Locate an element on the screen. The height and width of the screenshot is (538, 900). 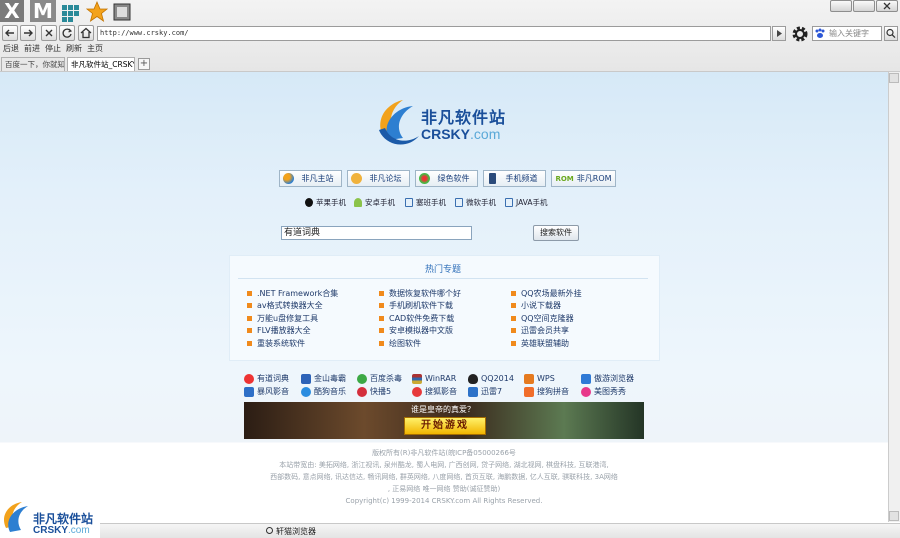
start-game-button: 开始游戏 is located at coordinates (445, 426).